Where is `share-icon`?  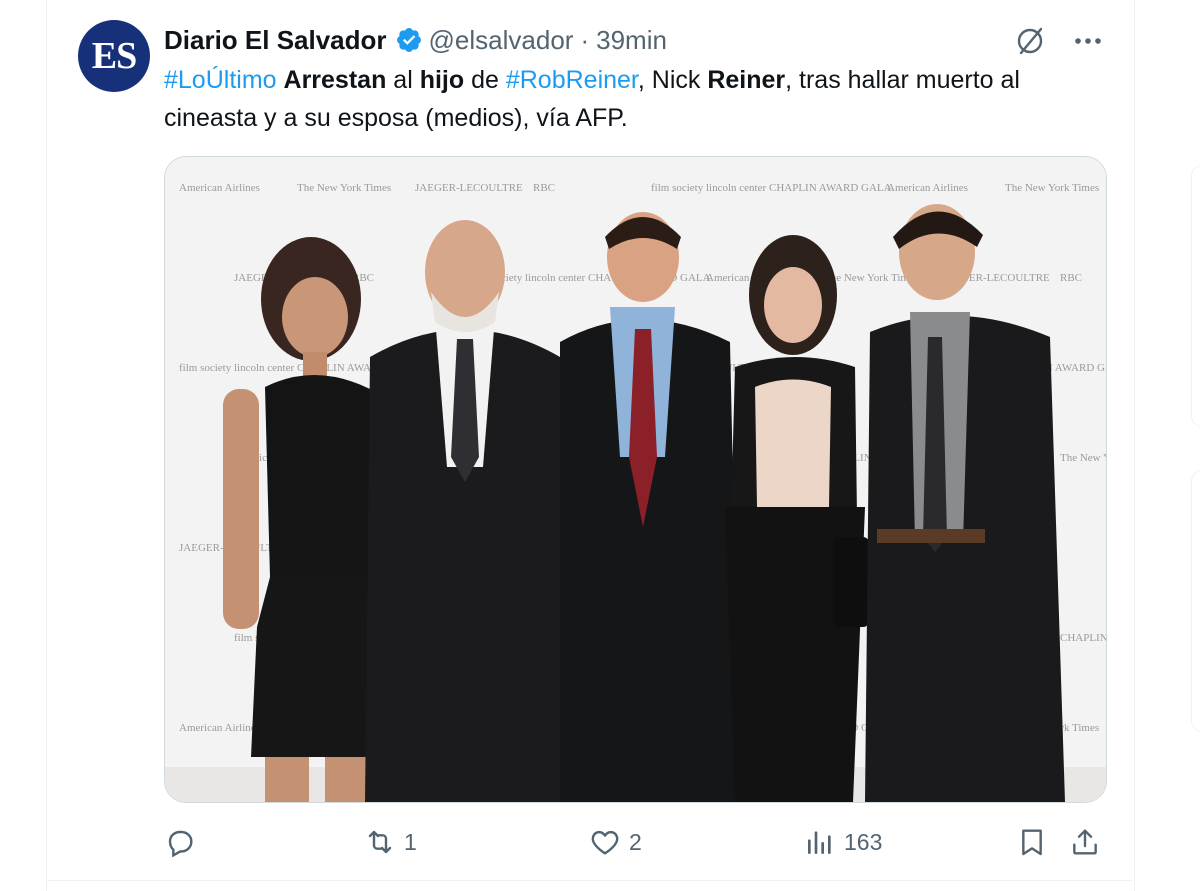
share-icon is located at coordinates (1085, 842).